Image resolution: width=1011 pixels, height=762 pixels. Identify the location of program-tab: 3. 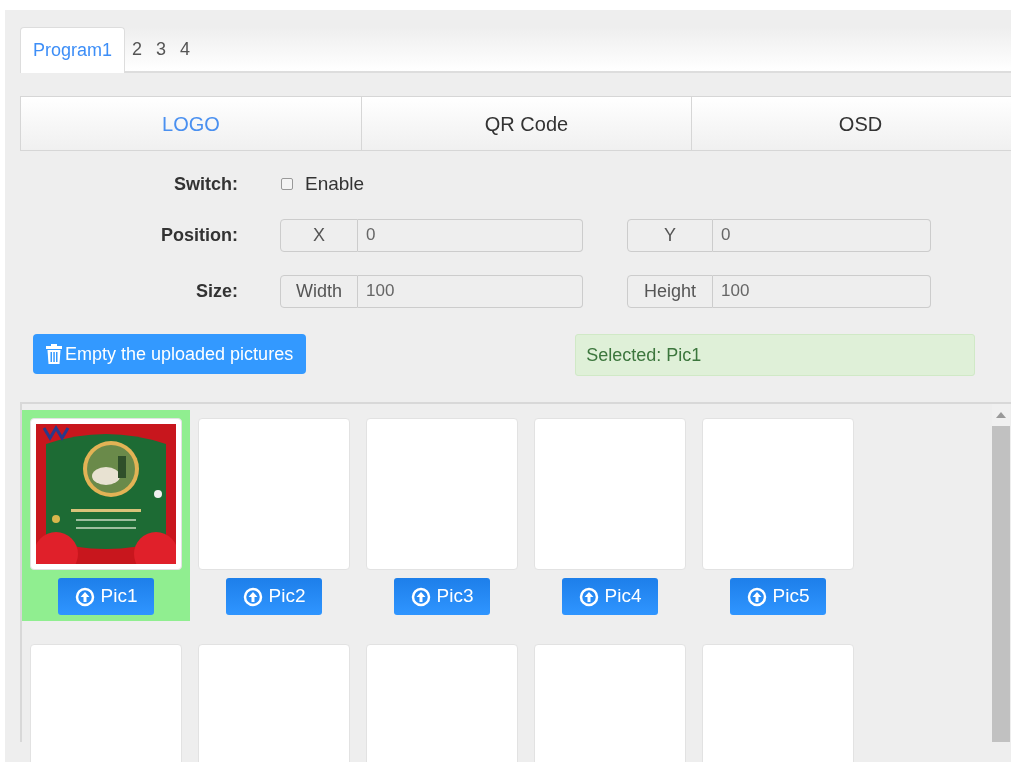
(161, 49).